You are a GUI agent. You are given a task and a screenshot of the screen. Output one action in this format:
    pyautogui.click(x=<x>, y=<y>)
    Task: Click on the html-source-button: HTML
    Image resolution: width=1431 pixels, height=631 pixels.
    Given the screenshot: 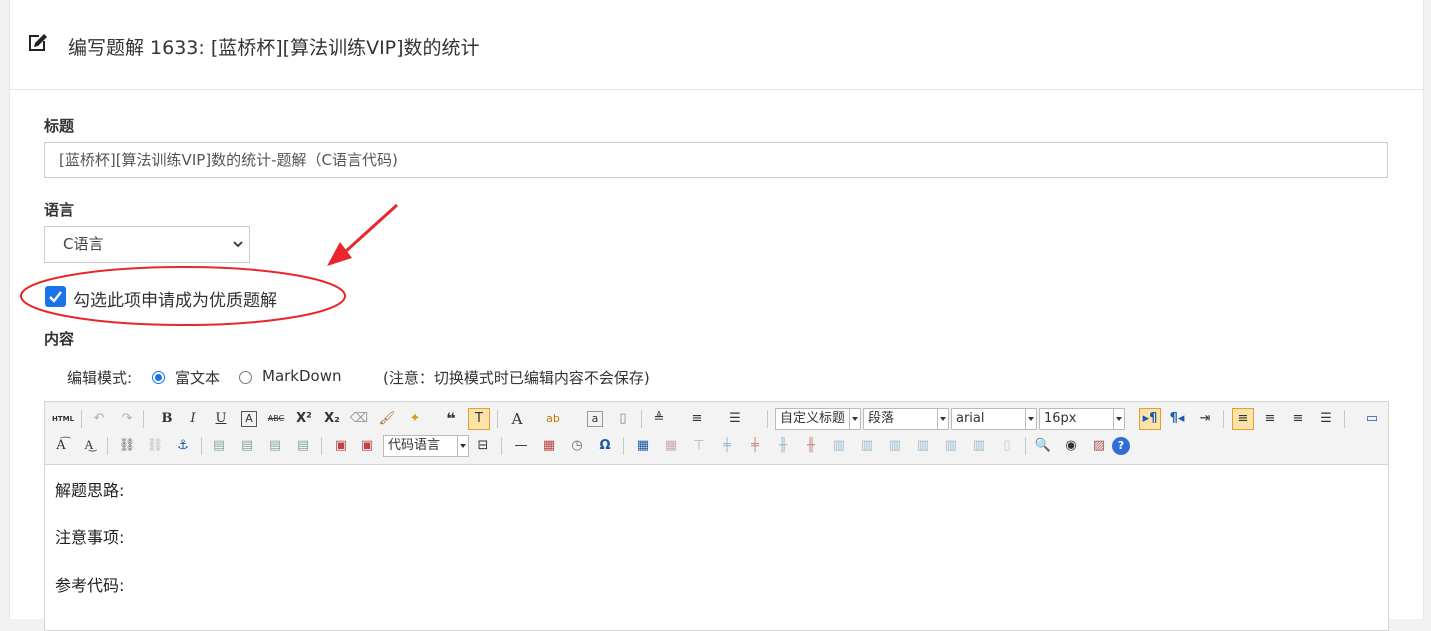 What is the action you would take?
    pyautogui.click(x=63, y=419)
    